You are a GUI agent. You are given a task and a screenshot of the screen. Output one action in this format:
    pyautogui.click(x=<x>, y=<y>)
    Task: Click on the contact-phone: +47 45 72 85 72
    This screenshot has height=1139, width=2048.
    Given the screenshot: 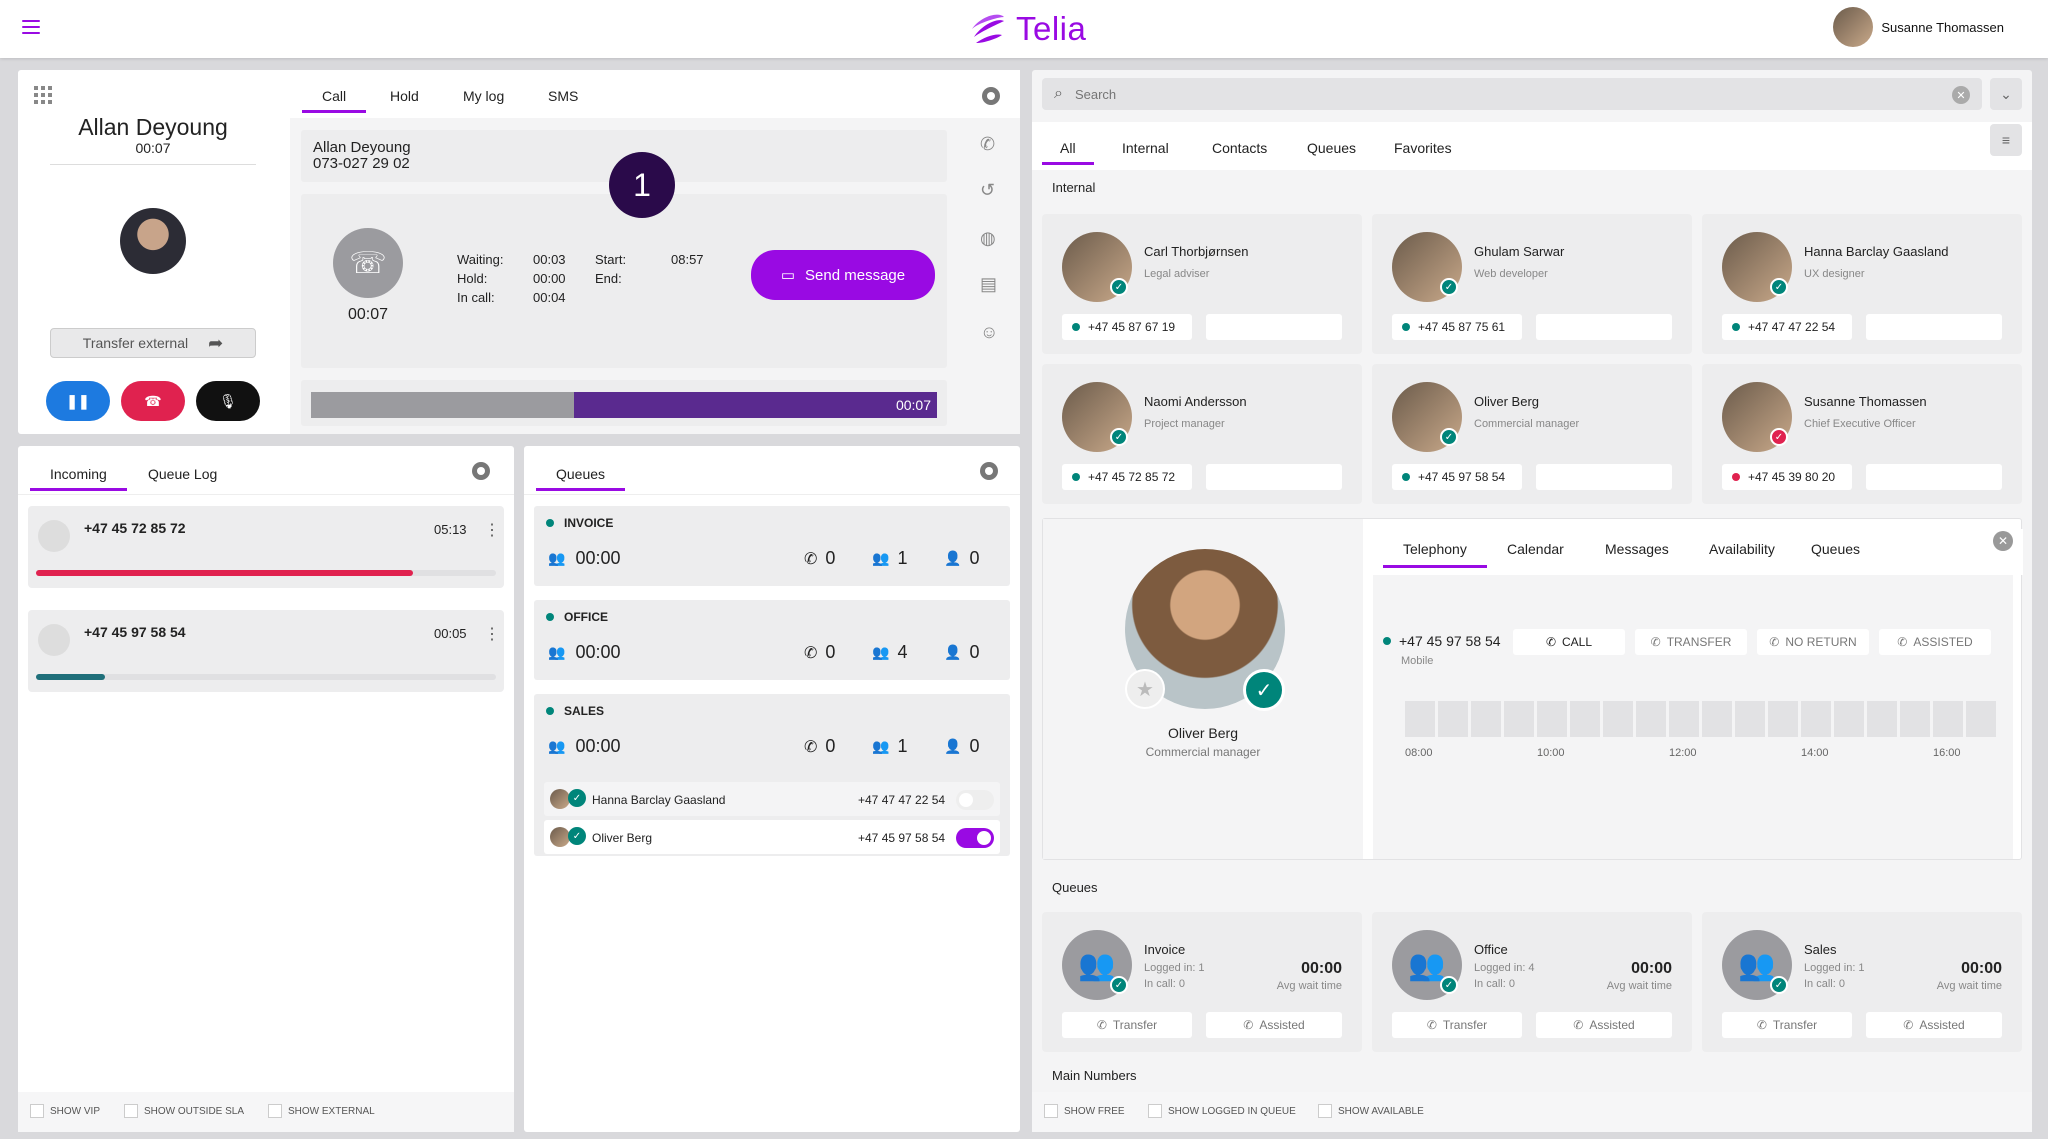 What is the action you would take?
    pyautogui.click(x=1127, y=477)
    